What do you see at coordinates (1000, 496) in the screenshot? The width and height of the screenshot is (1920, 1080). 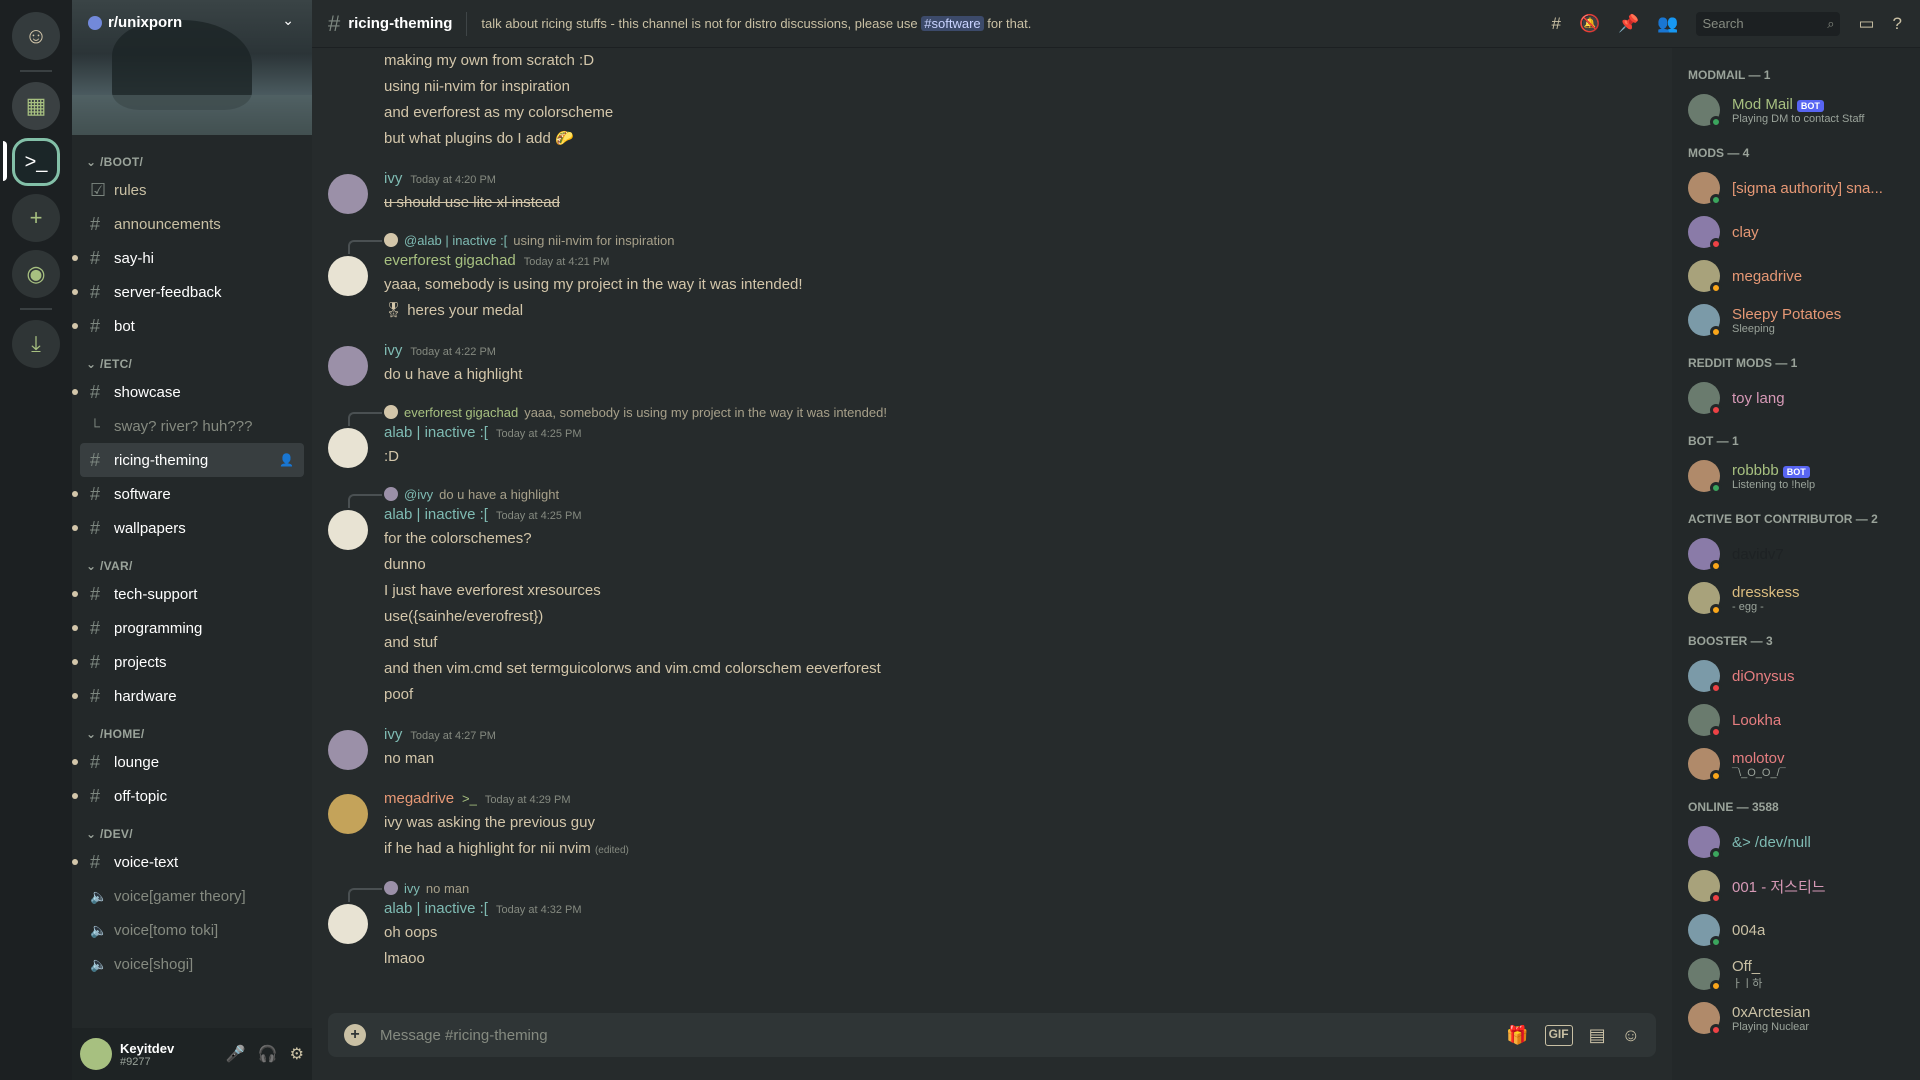 I see `reply-preview: @ivy do u have a highlight` at bounding box center [1000, 496].